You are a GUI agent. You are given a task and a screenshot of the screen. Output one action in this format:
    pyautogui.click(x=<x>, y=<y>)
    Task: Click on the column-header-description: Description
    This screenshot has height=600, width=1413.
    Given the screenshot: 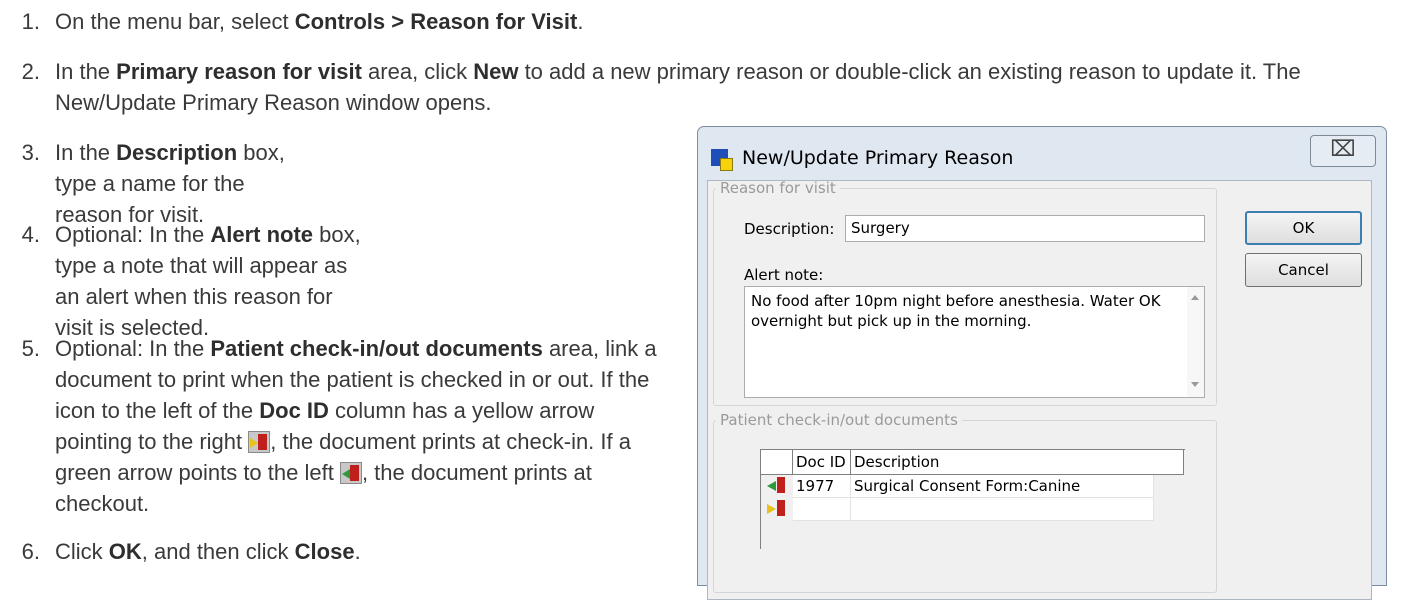 What is the action you would take?
    pyautogui.click(x=1017, y=462)
    